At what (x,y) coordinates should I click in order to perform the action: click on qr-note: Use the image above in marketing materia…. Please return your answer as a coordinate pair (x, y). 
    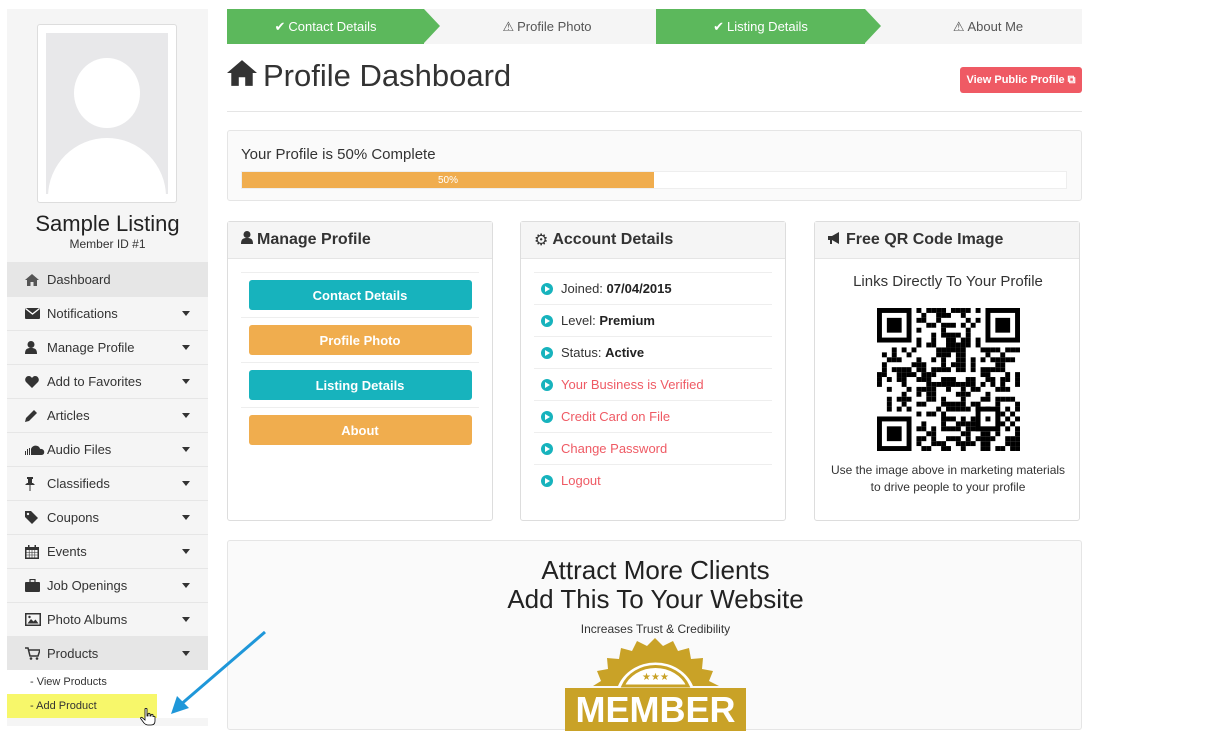
    Looking at the image, I should click on (948, 478).